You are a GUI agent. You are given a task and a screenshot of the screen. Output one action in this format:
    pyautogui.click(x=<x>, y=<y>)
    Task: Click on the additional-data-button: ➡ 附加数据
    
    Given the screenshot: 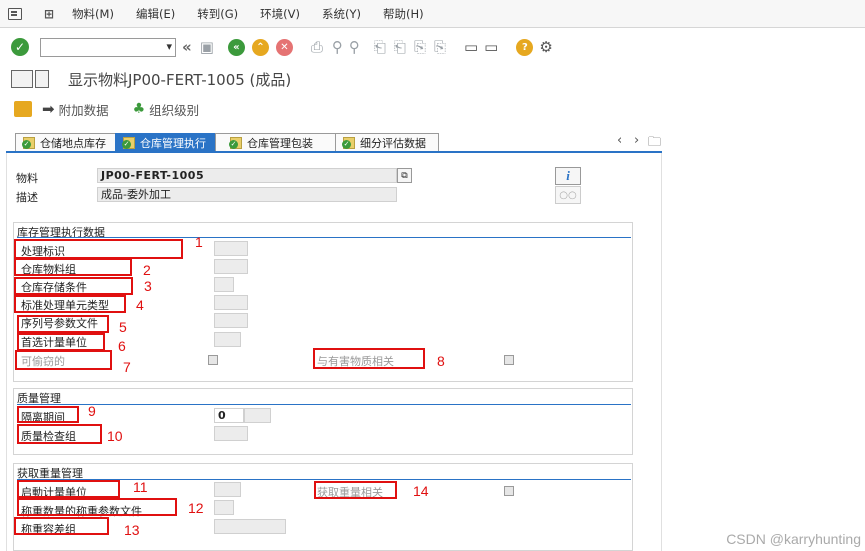 What is the action you would take?
    pyautogui.click(x=75, y=109)
    